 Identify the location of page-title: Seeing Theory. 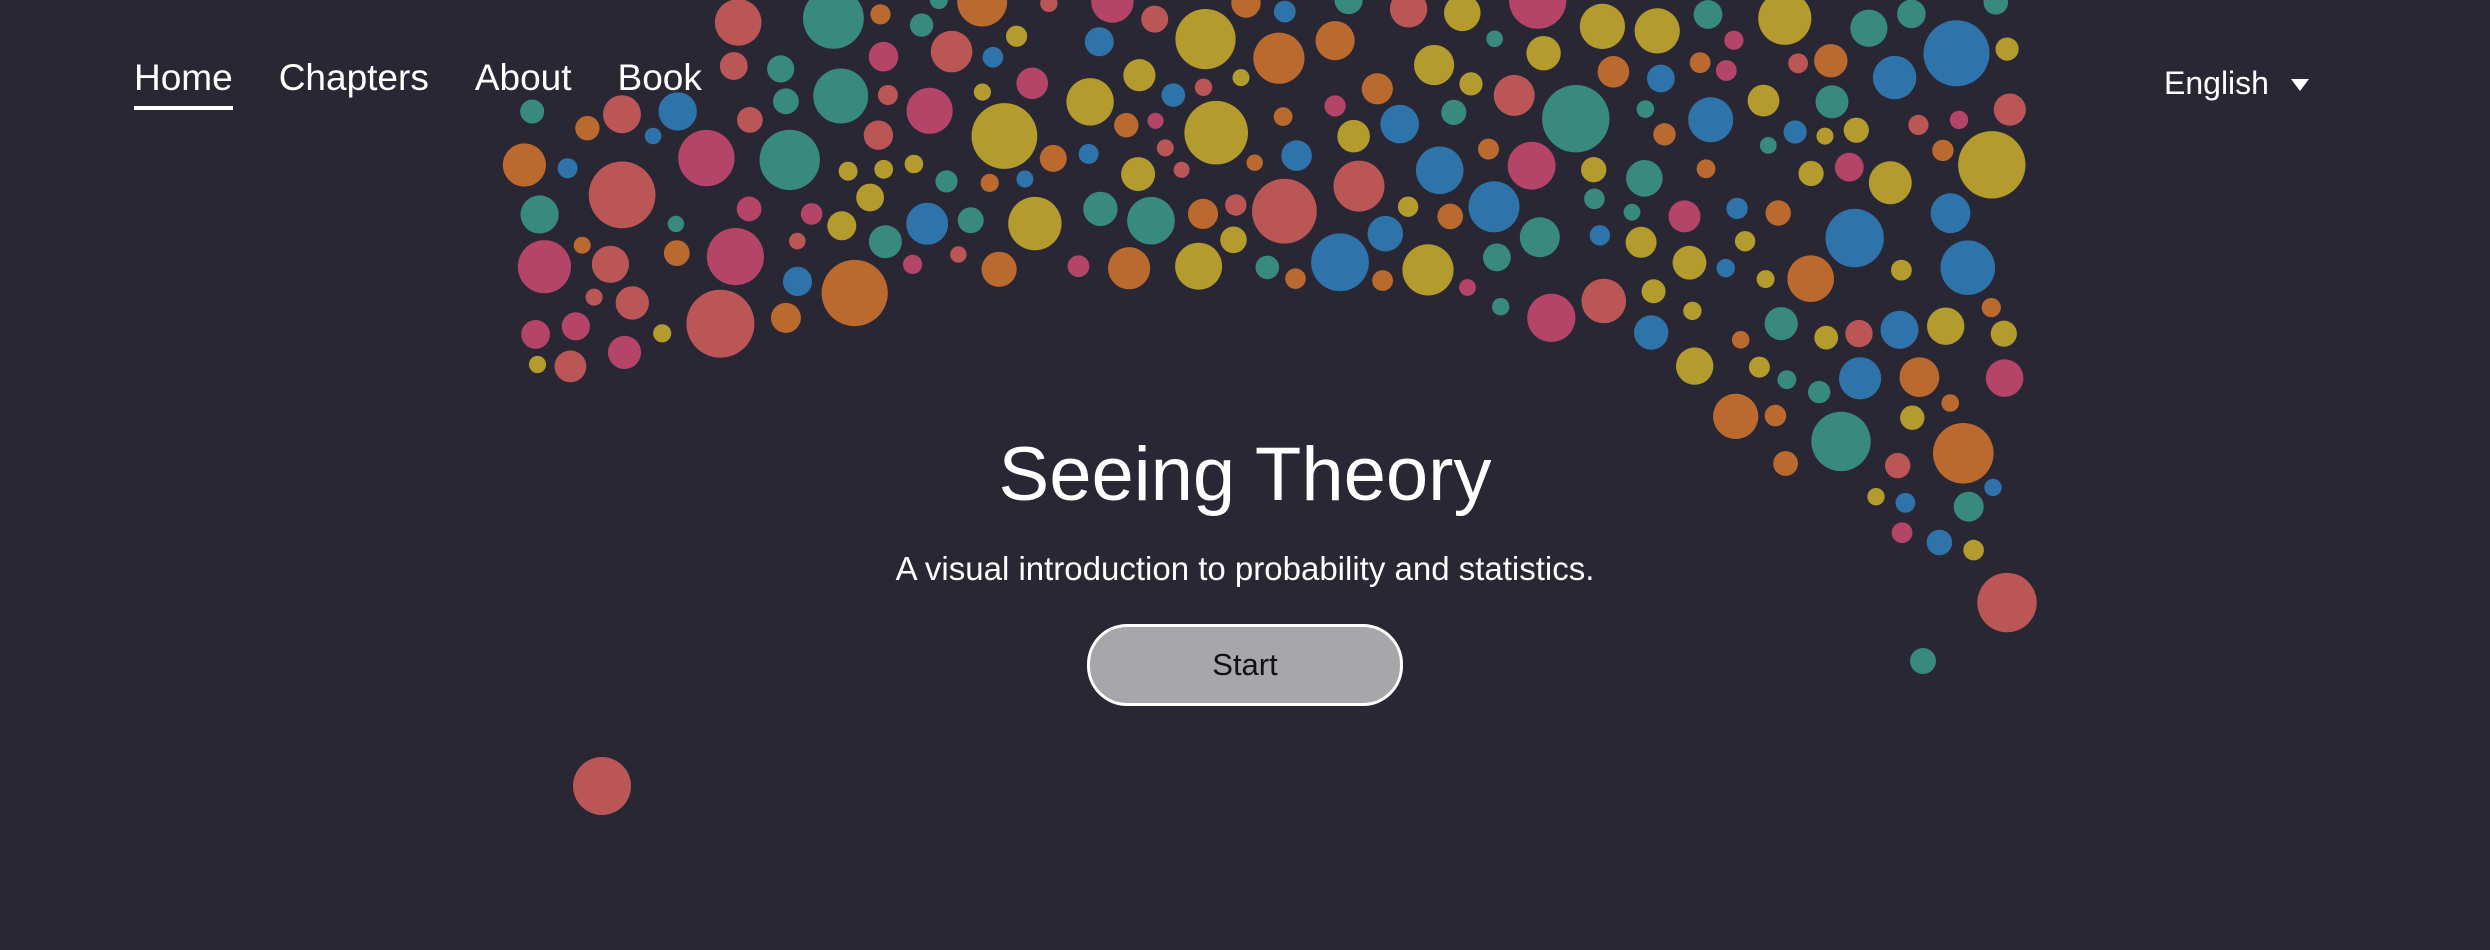
(1245, 474).